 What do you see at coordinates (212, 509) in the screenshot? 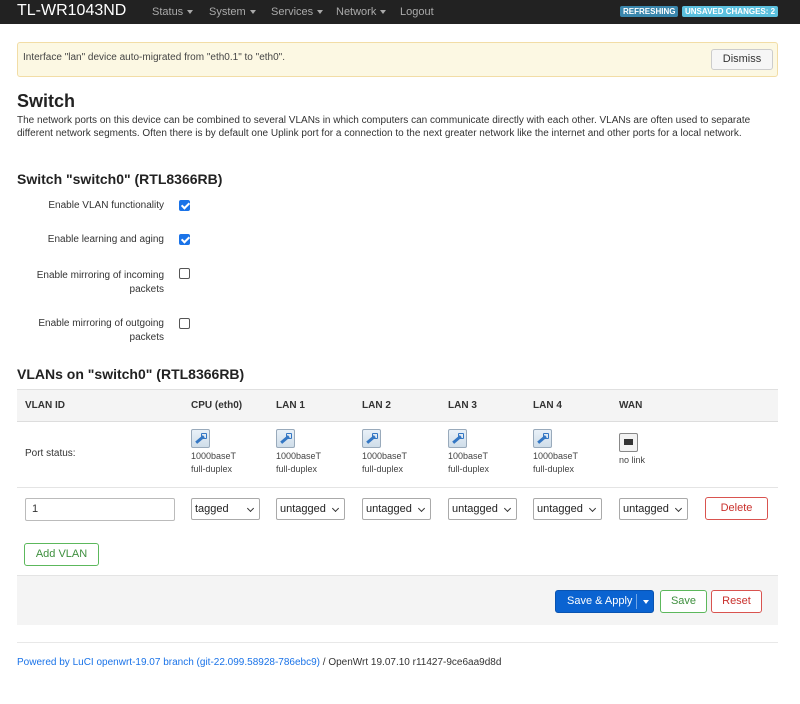
I see `select-value: tagged` at bounding box center [212, 509].